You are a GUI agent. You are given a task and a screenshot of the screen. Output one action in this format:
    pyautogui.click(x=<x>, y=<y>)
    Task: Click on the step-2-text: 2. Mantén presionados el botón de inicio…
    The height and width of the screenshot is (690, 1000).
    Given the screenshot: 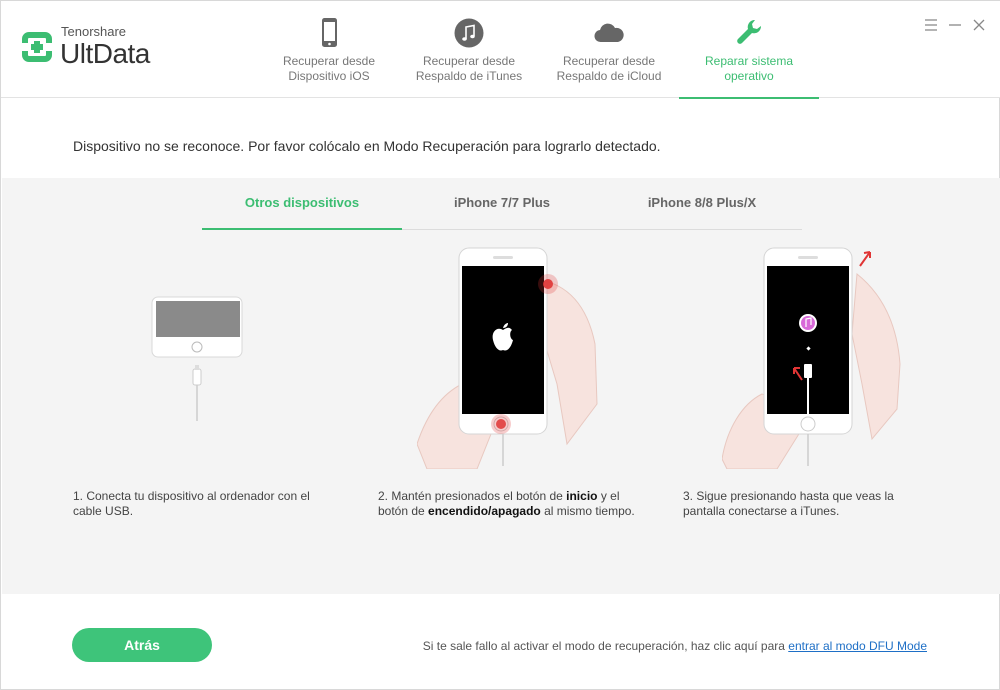 What is the action you would take?
    pyautogui.click(x=506, y=503)
    